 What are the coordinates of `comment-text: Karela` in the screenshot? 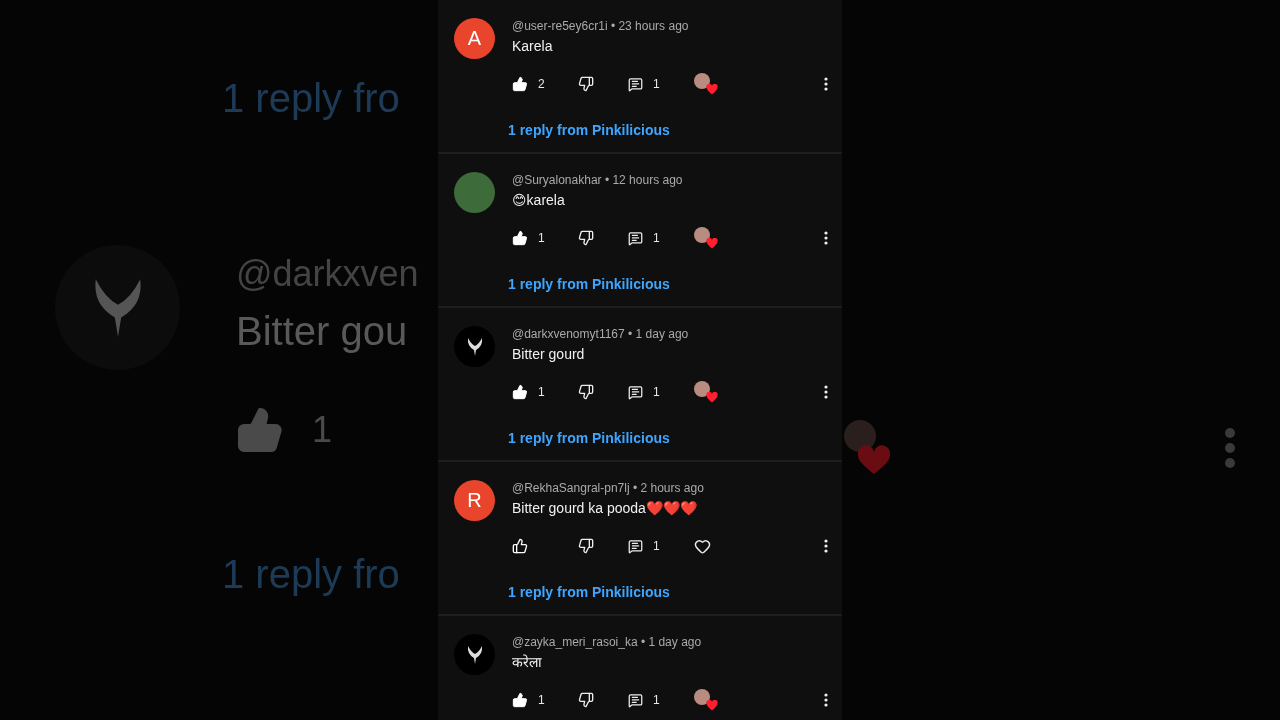 It's located at (533, 46).